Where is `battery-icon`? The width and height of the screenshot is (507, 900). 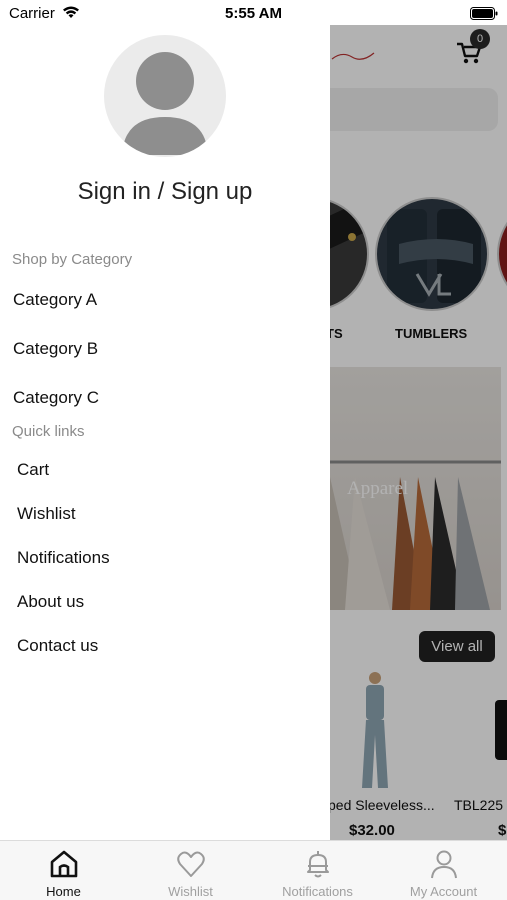
battery-icon is located at coordinates (484, 13).